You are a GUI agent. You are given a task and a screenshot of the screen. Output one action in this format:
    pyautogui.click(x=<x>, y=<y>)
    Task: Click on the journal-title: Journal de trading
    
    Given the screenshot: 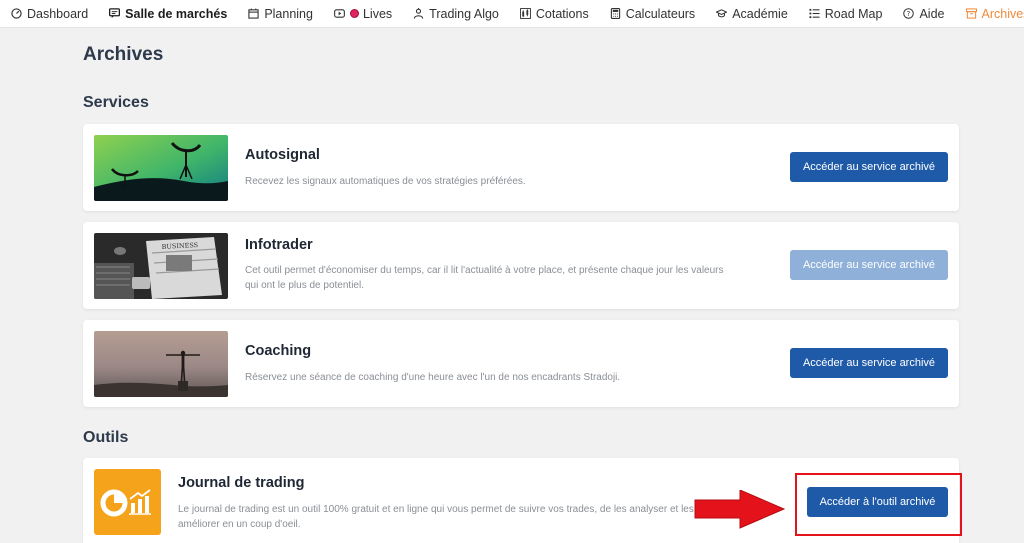 What is the action you would take?
    pyautogui.click(x=241, y=483)
    